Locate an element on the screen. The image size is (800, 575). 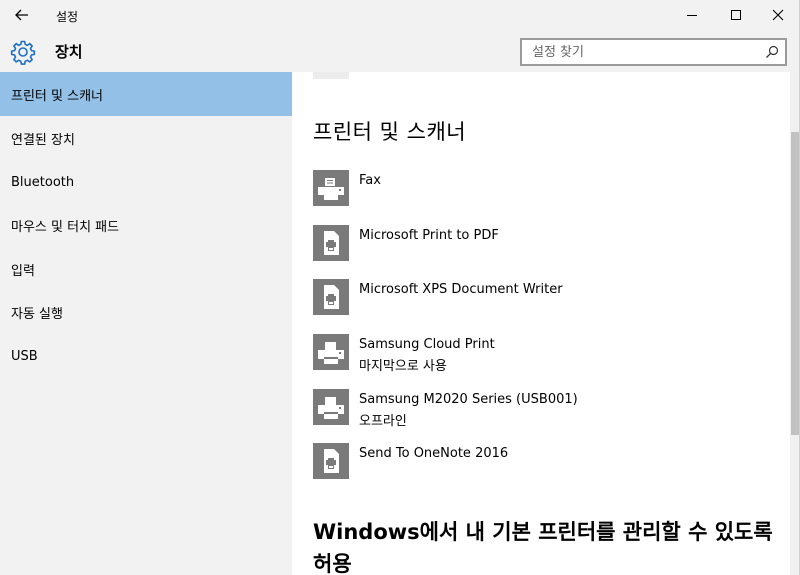
back-arrow-icon is located at coordinates (21, 15).